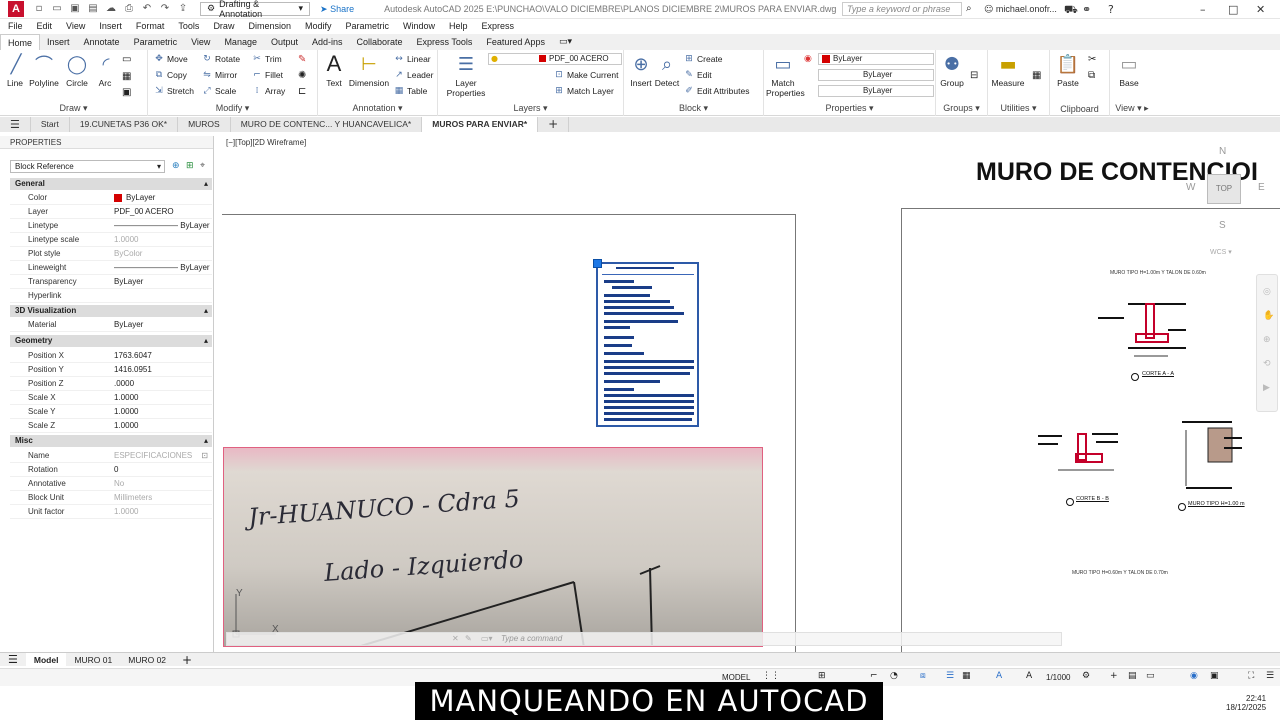 Image resolution: width=1280 pixels, height=720 pixels. What do you see at coordinates (1058, 677) in the screenshot?
I see `annotation-scale-value: 1/1000` at bounding box center [1058, 677].